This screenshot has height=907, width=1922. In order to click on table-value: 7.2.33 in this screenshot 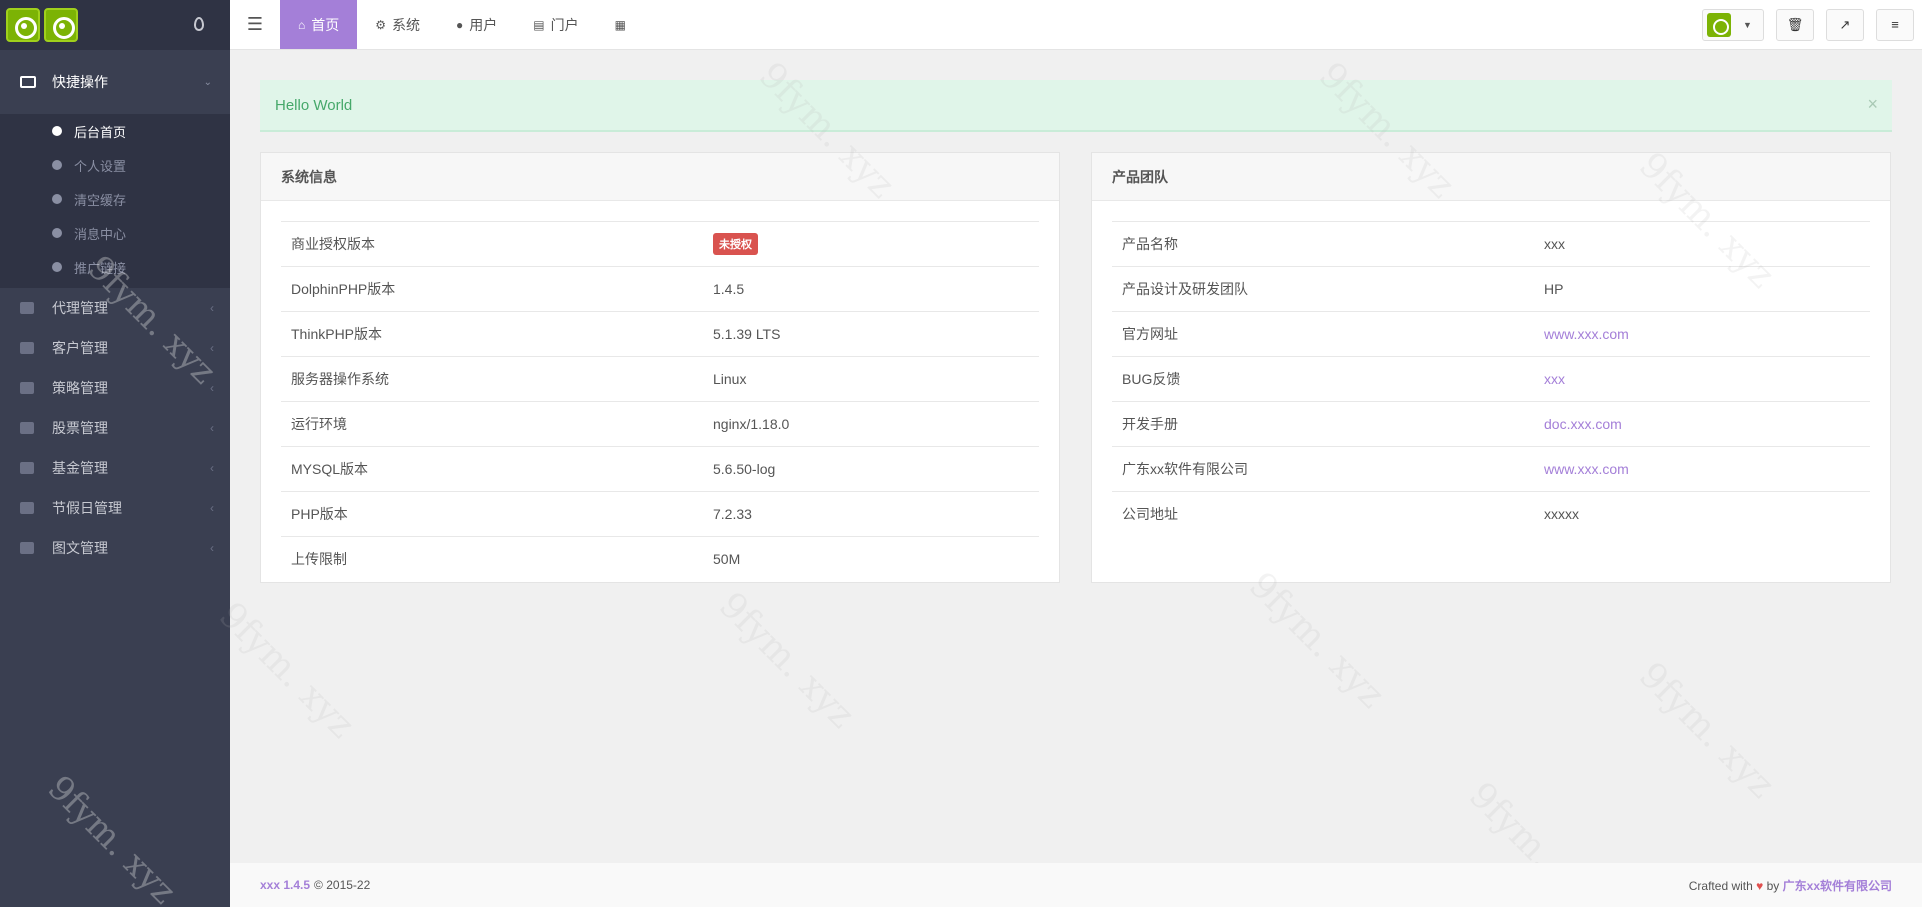, I will do `click(871, 514)`.